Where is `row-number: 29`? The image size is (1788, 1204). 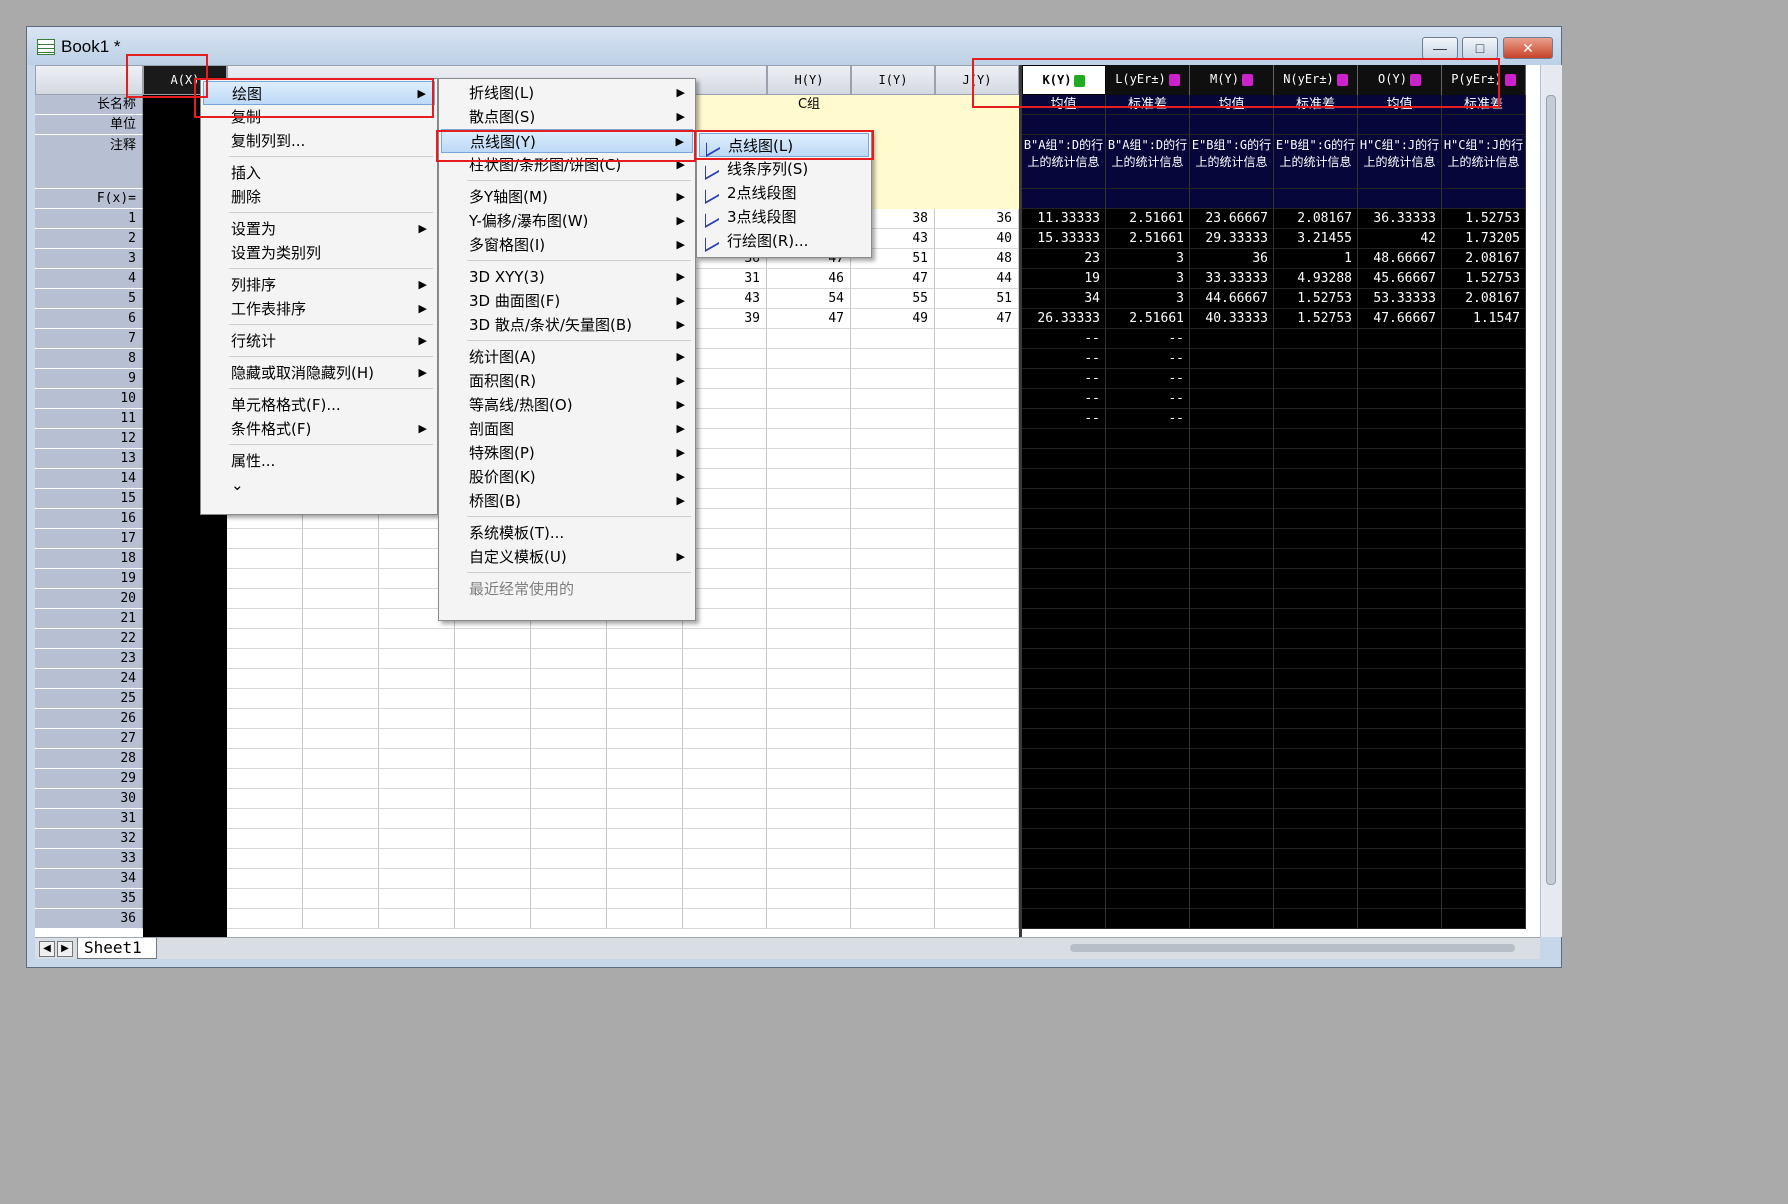 row-number: 29 is located at coordinates (89, 779).